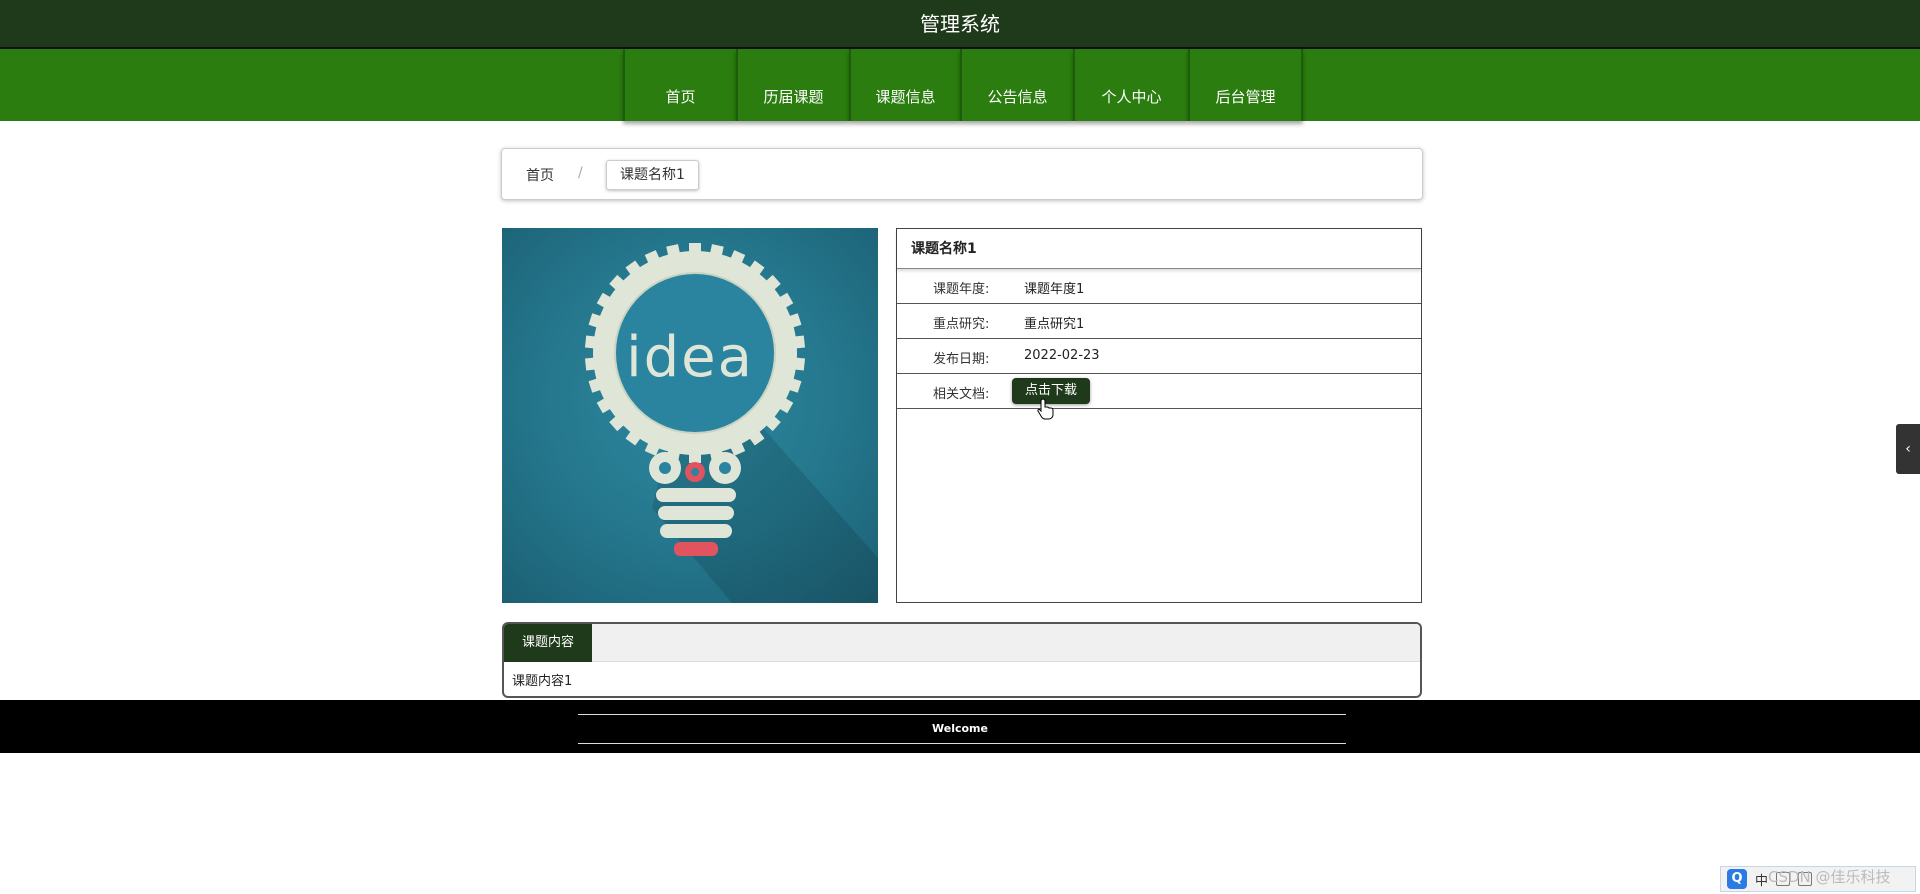 The height and width of the screenshot is (894, 1920). Describe the element at coordinates (1159, 321) in the screenshot. I see `detail-row-research: 重点研究: 重点研究1` at that location.